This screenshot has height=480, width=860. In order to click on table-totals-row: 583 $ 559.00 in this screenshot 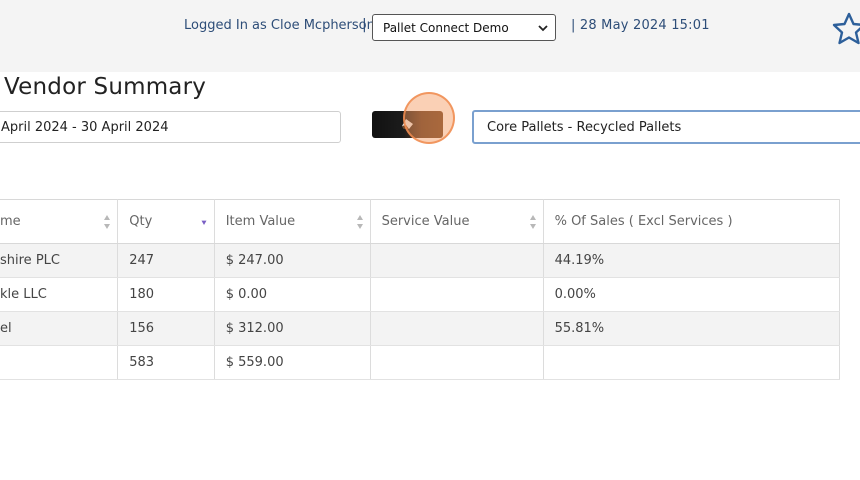, I will do `click(420, 362)`.